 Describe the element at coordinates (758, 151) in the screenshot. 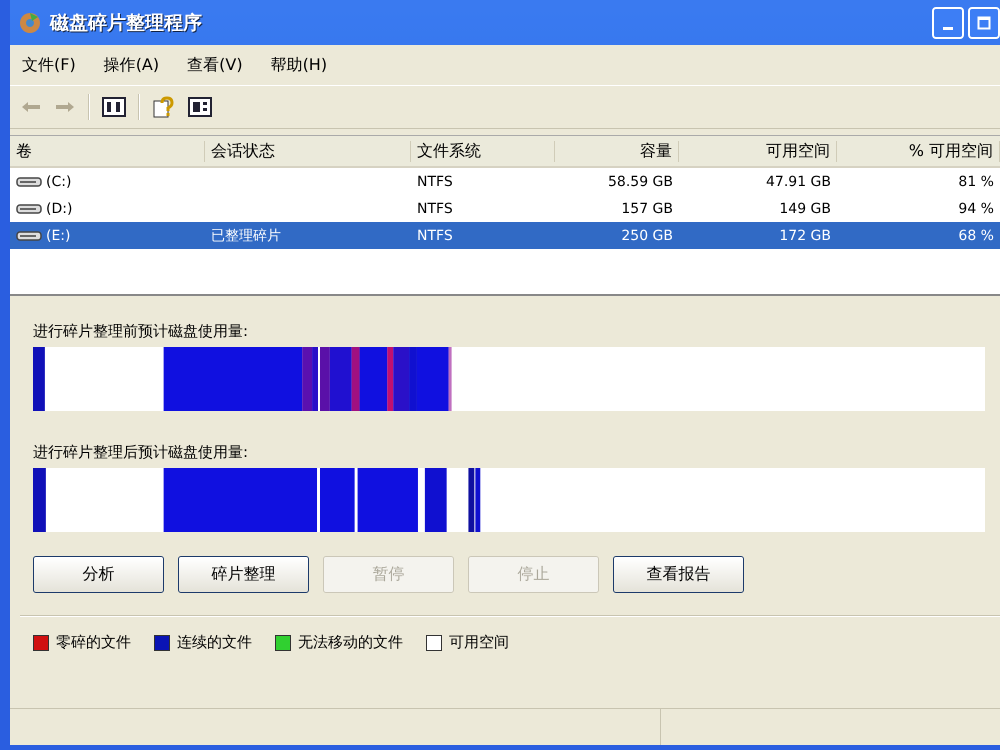

I see `column-header: 可用空间` at that location.